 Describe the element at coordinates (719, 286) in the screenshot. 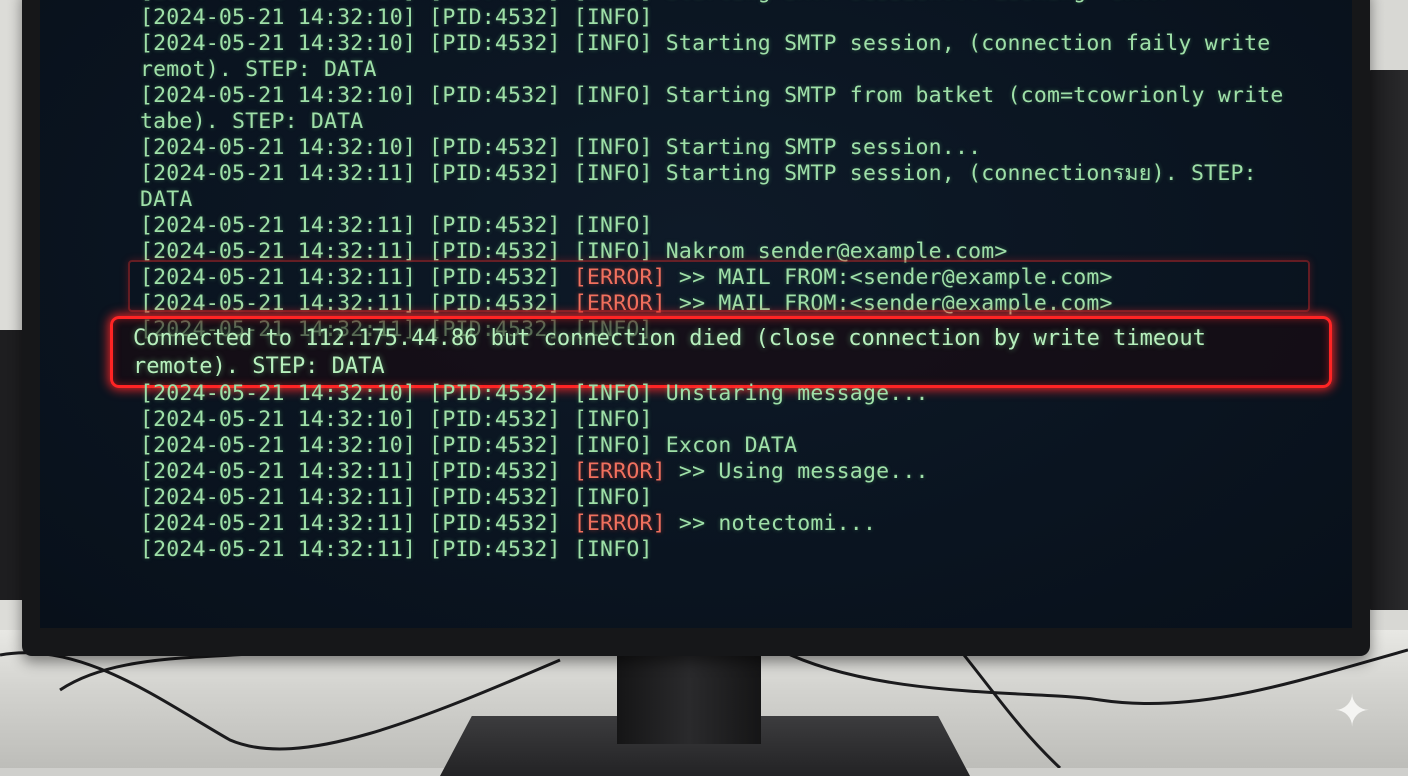

I see `faint-highlight-box` at that location.